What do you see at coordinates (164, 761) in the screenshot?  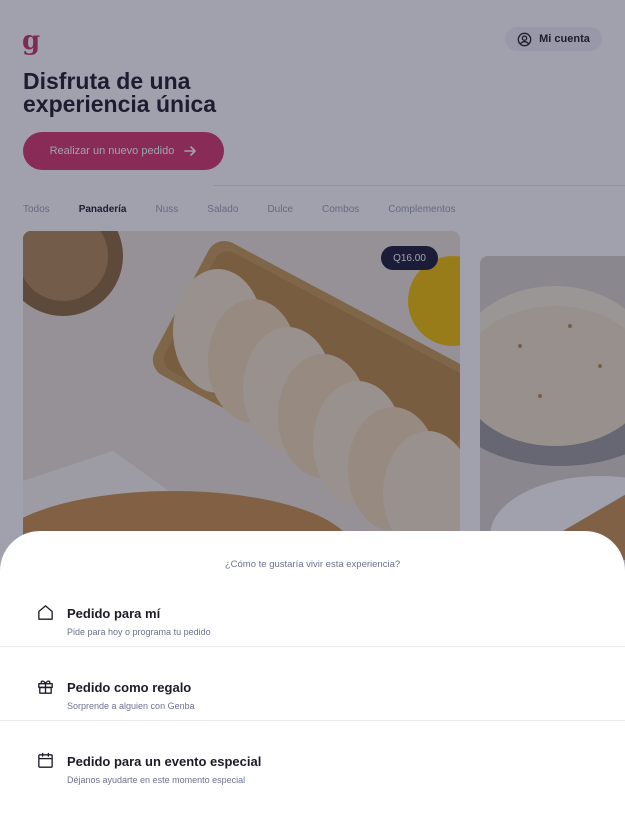 I see `option-title: Pedido para un evento especial` at bounding box center [164, 761].